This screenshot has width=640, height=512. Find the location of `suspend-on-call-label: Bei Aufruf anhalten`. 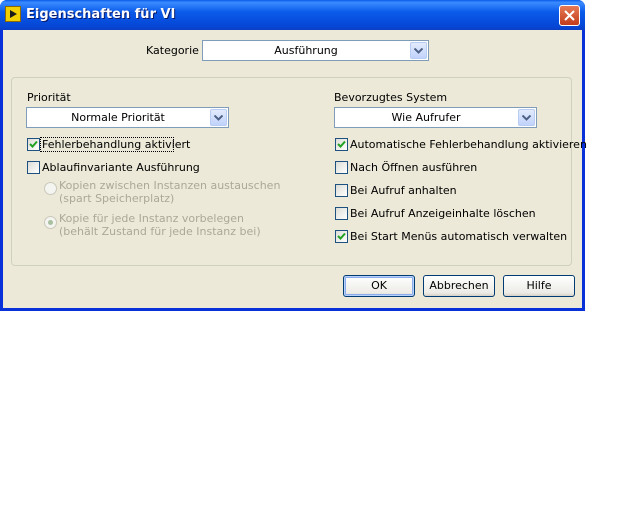

suspend-on-call-label: Bei Aufruf anhalten is located at coordinates (403, 190).